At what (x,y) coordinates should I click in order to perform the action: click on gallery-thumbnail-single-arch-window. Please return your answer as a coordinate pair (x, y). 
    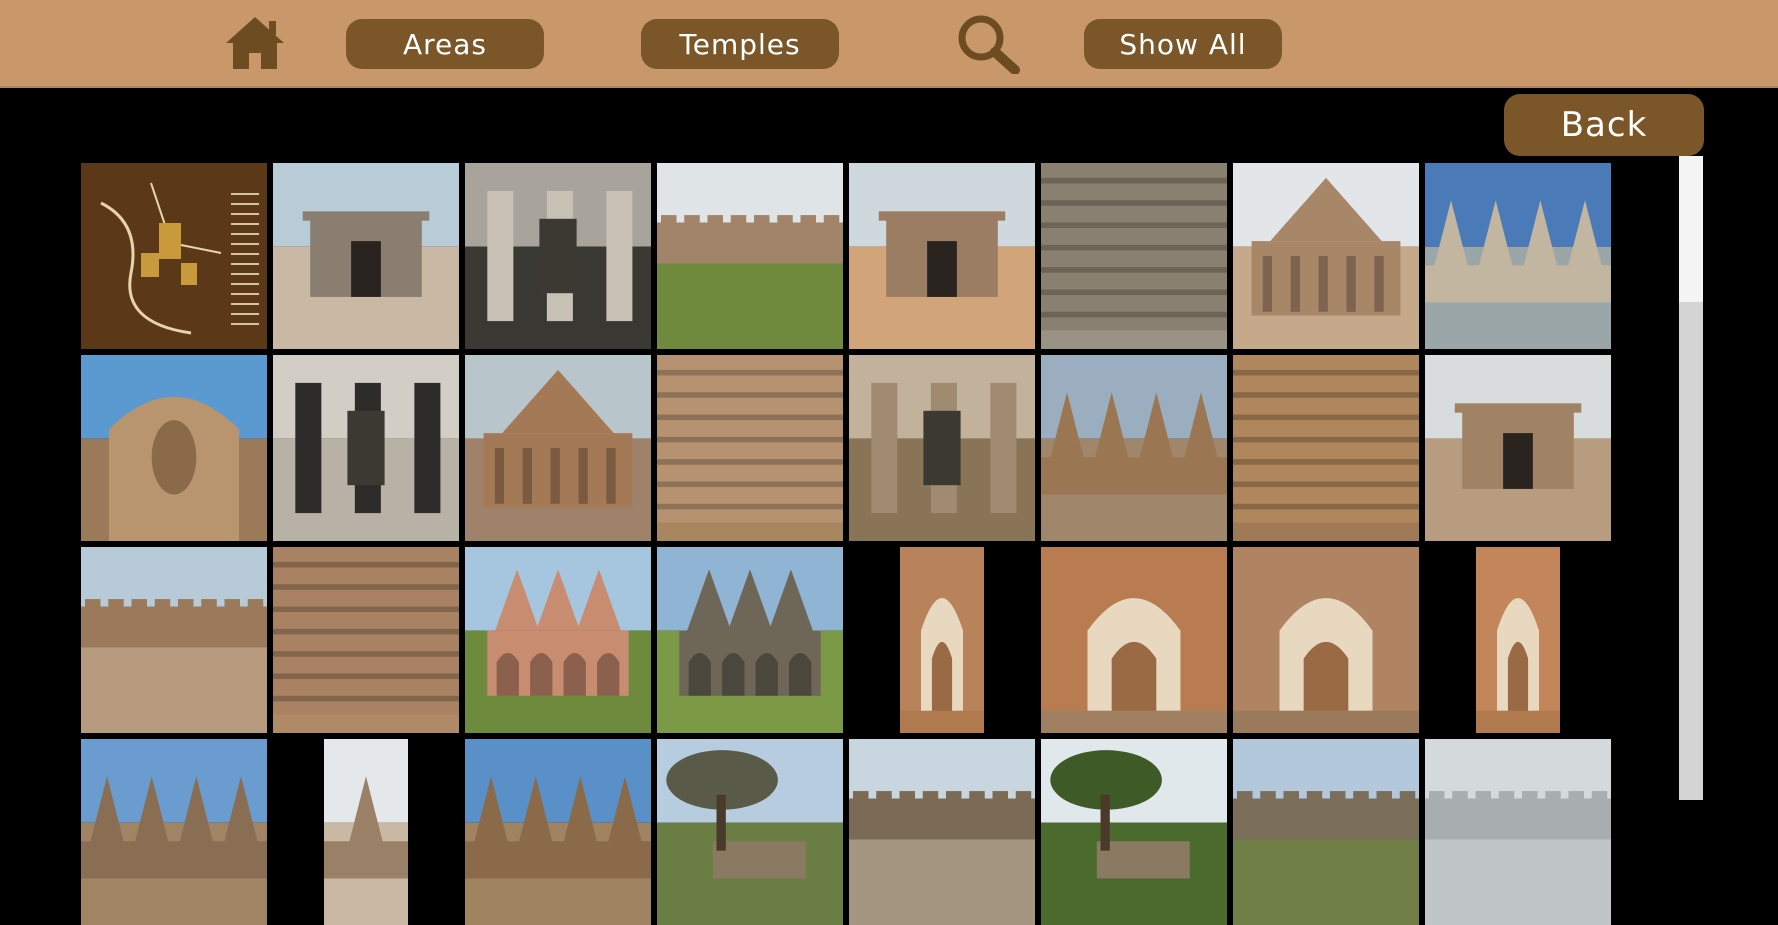
    Looking at the image, I should click on (1518, 640).